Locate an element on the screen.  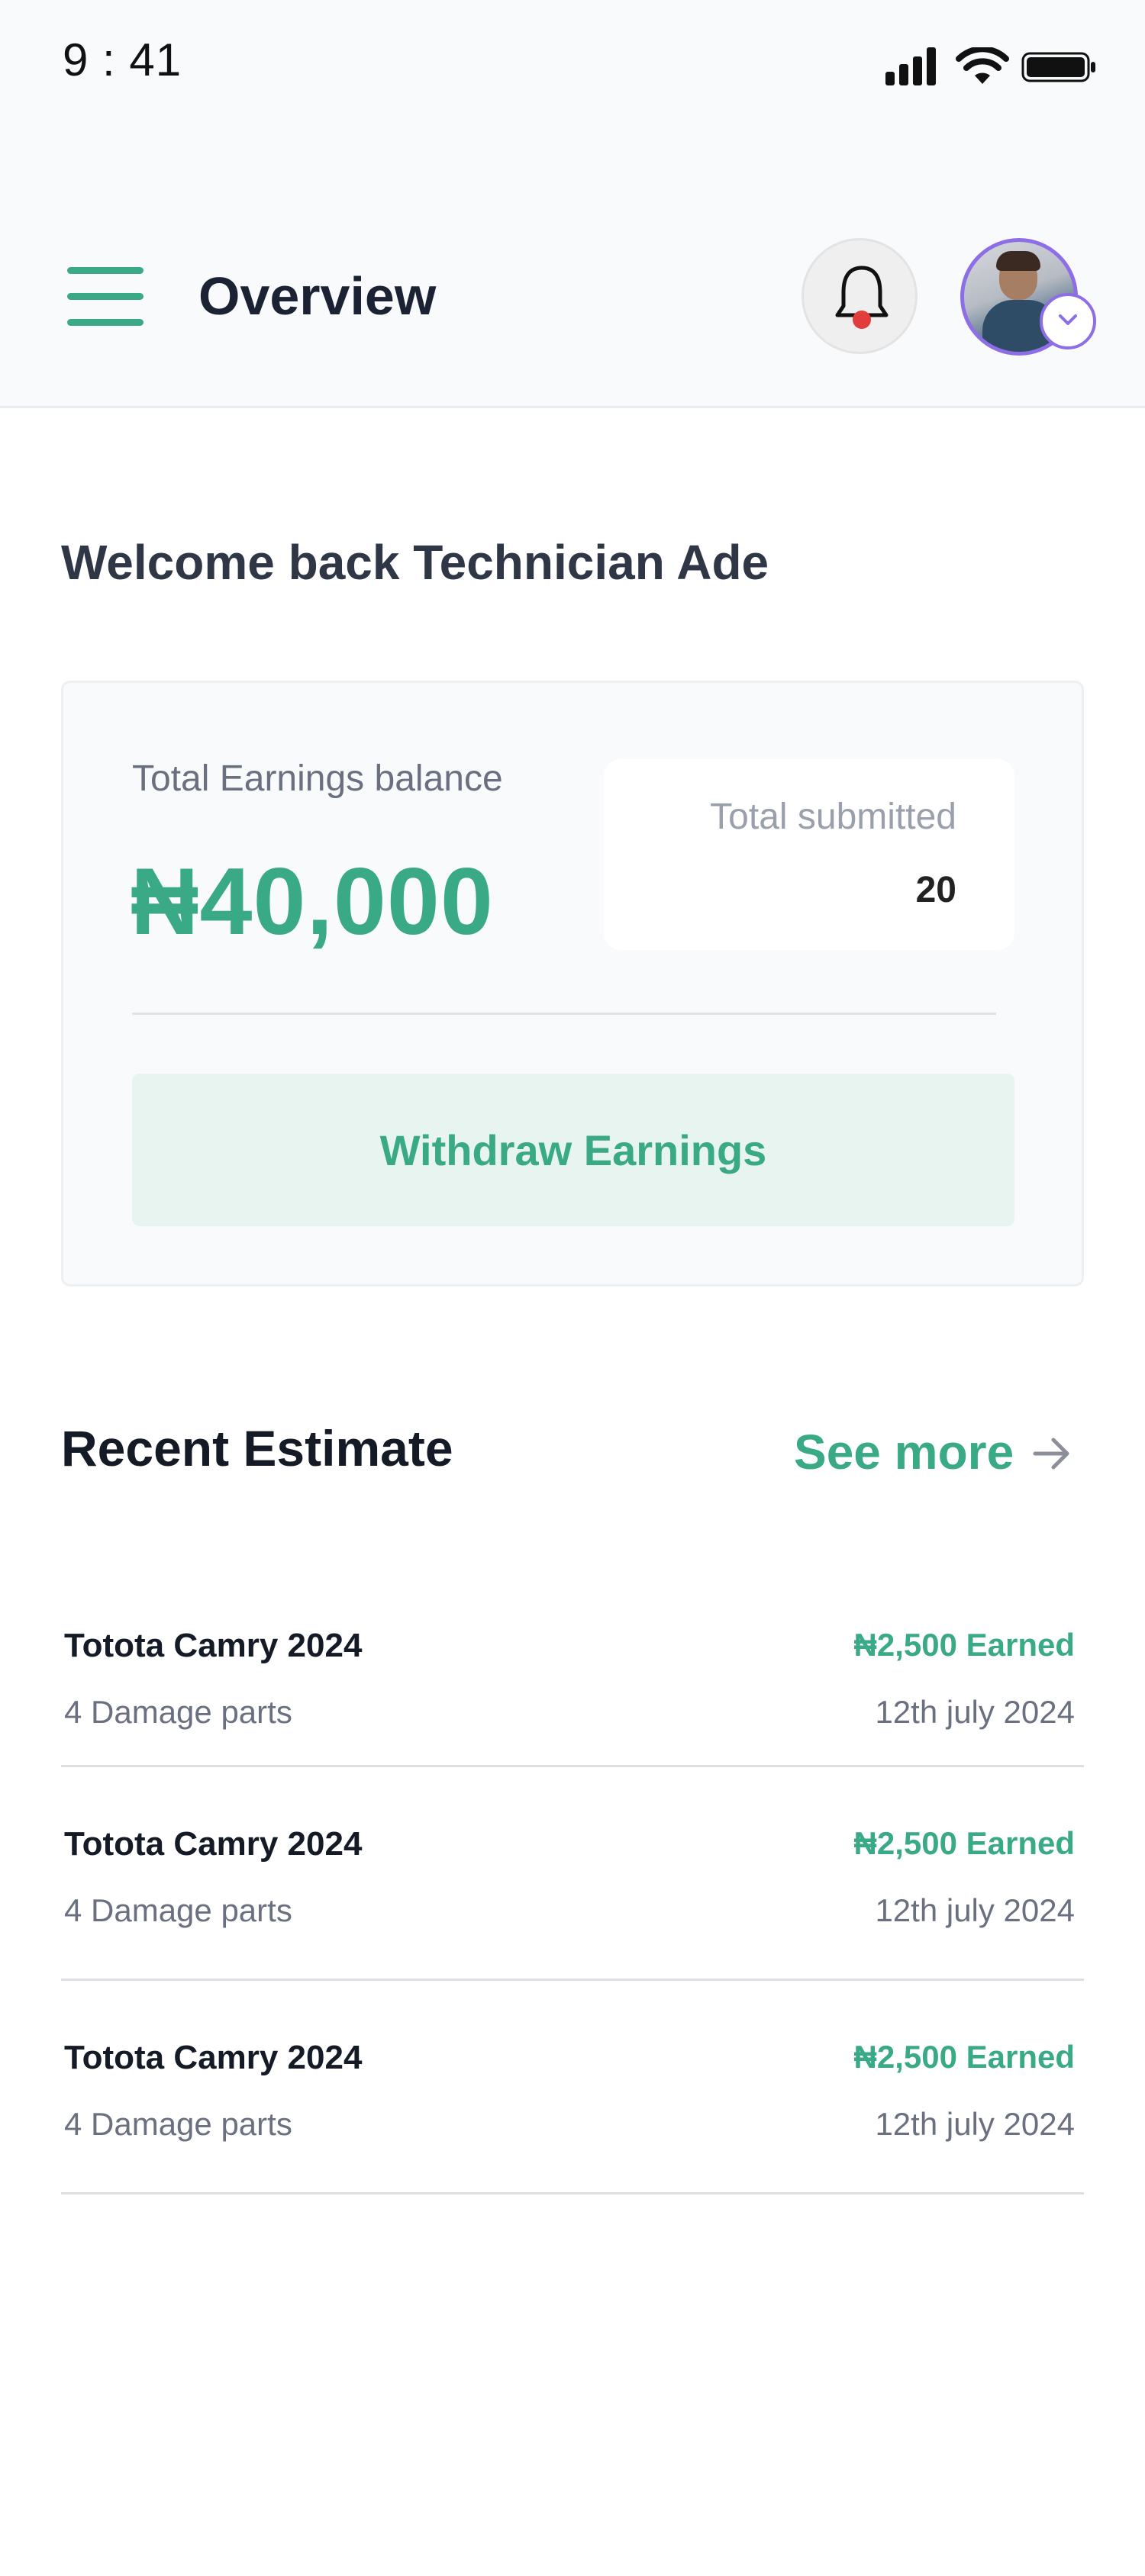
bell-icon is located at coordinates (862, 297).